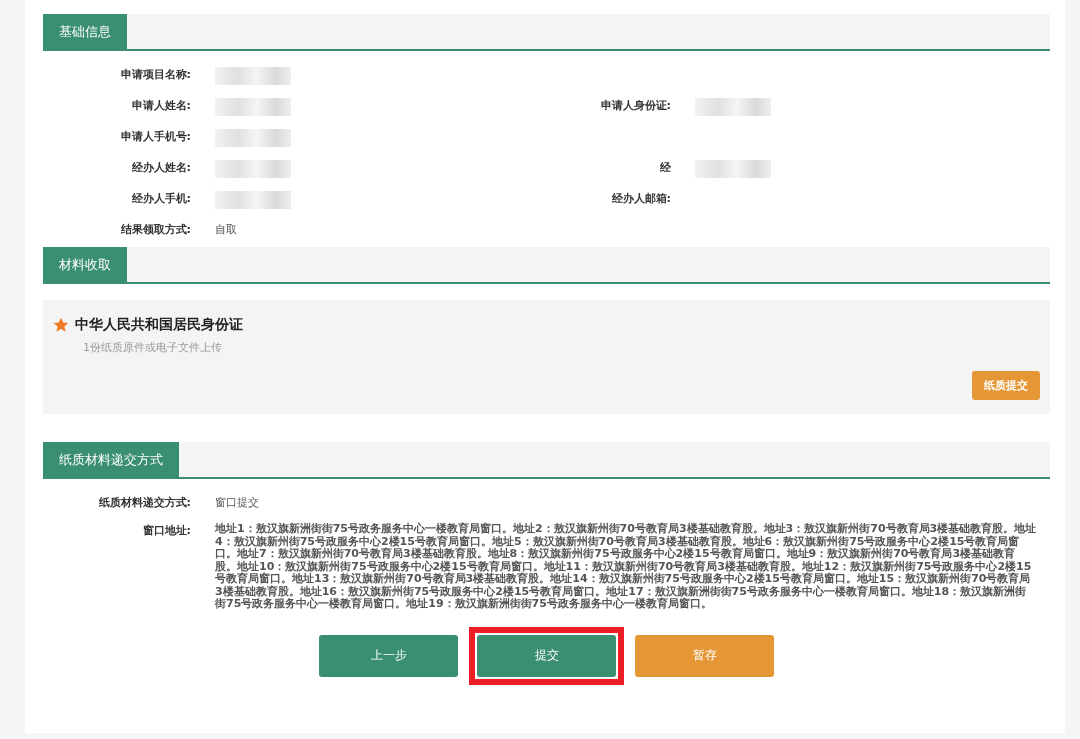 The width and height of the screenshot is (1080, 739). Describe the element at coordinates (665, 167) in the screenshot. I see `field-label: 经` at that location.